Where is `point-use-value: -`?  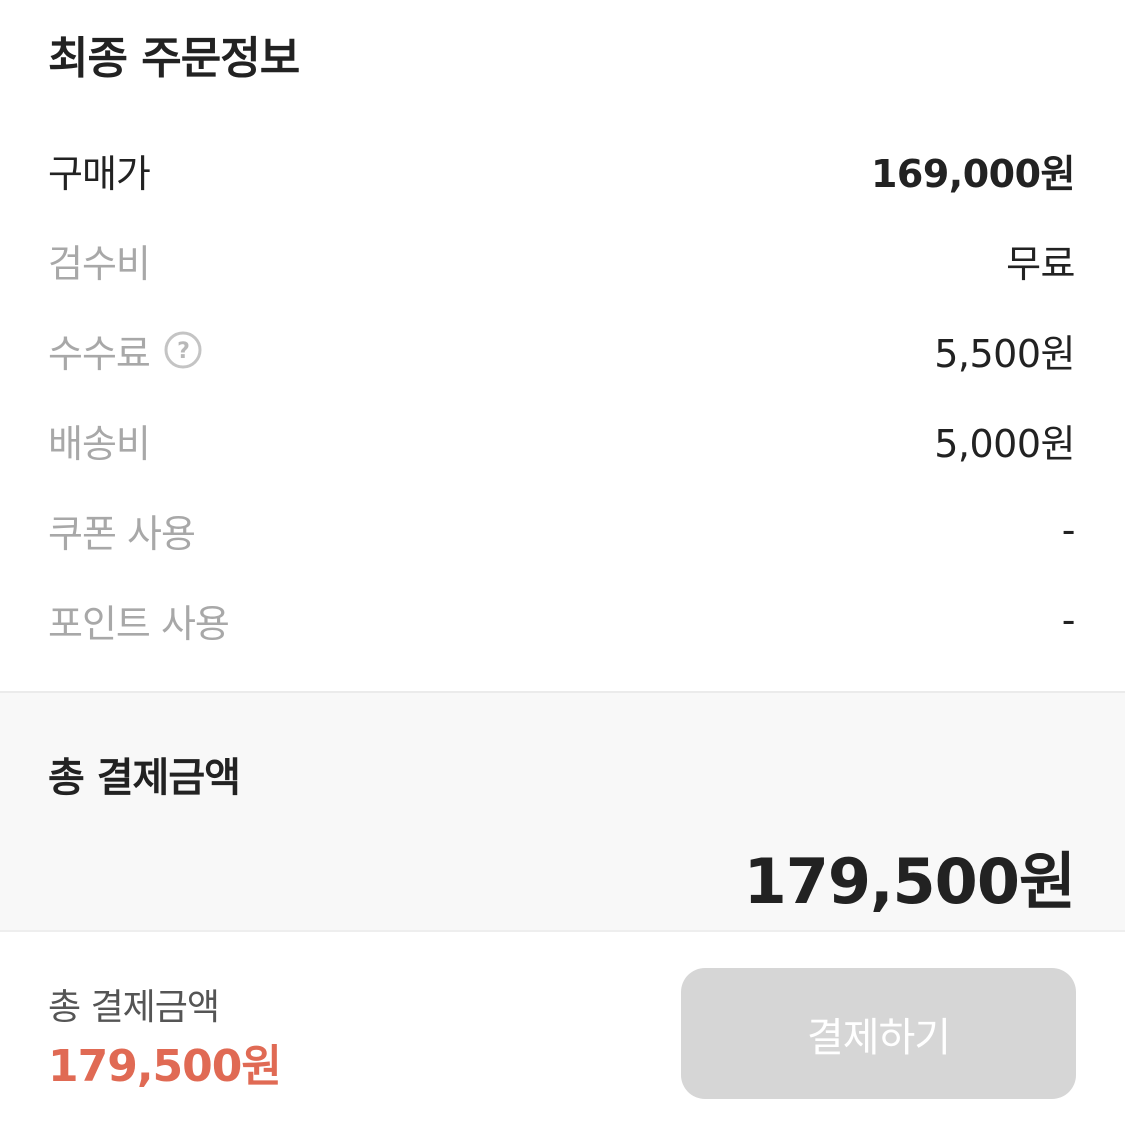 point-use-value: - is located at coordinates (1068, 620).